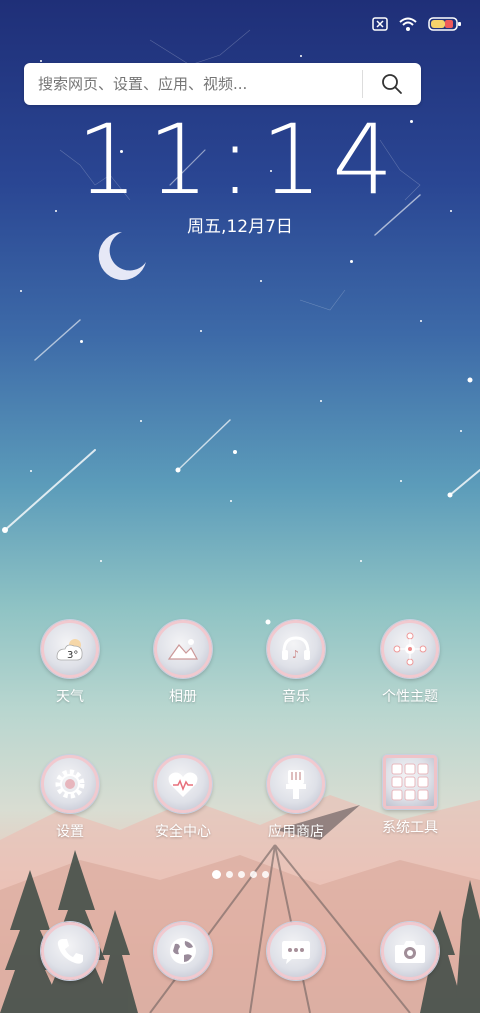  What do you see at coordinates (70, 649) in the screenshot?
I see `weather-icon: 3°` at bounding box center [70, 649].